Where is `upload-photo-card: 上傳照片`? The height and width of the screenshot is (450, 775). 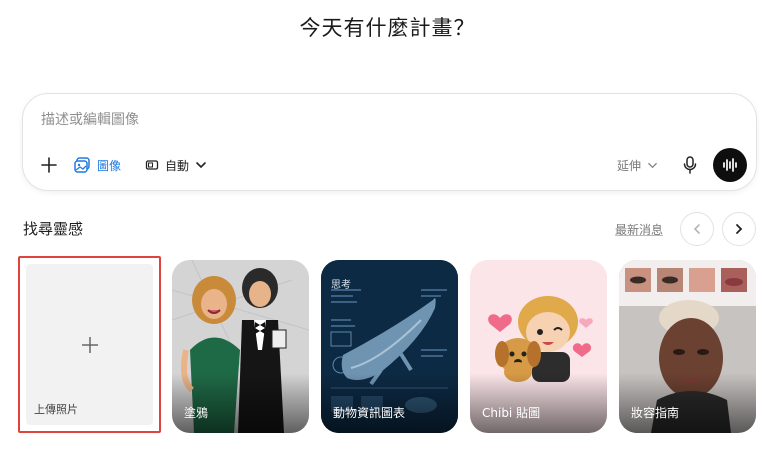 upload-photo-card: 上傳照片 is located at coordinates (89, 344).